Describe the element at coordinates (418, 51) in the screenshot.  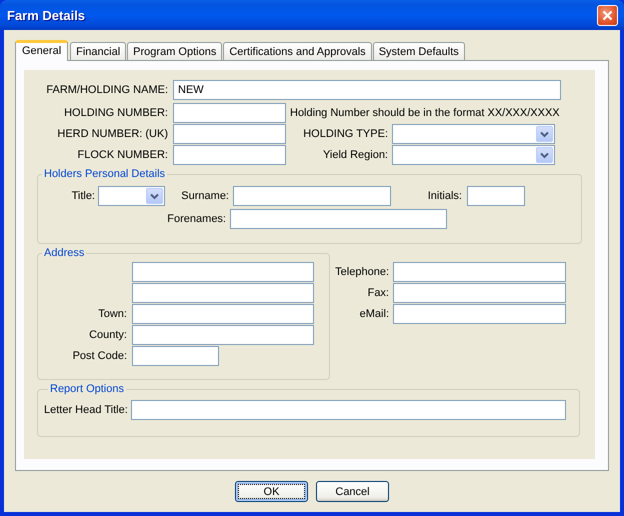
I see `tab: System Defaults` at that location.